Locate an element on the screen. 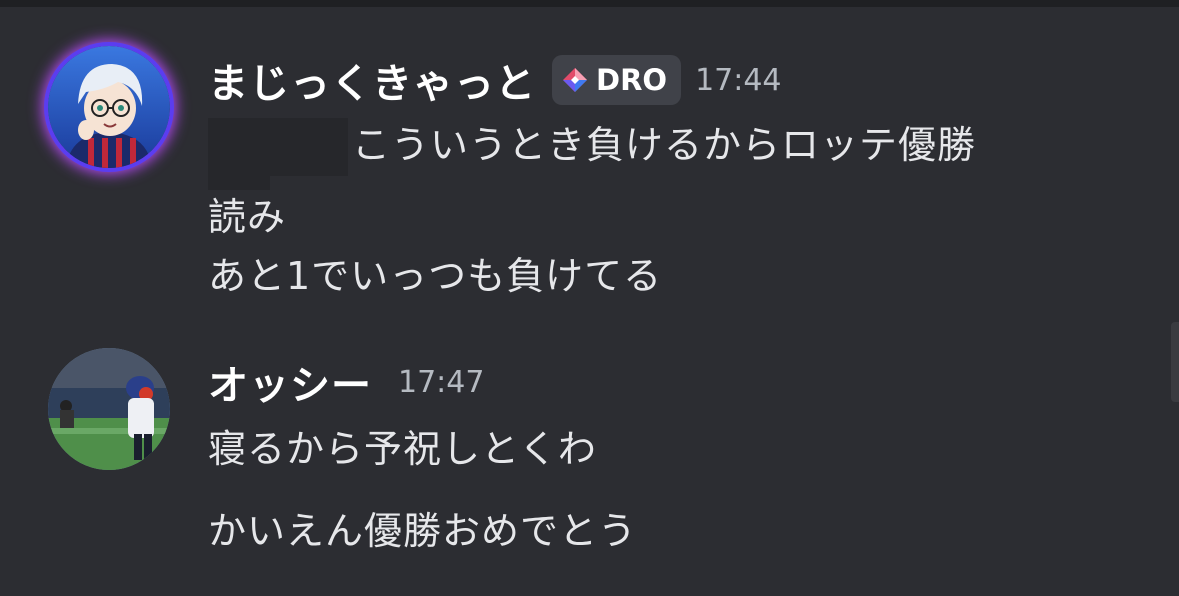 This screenshot has height=596, width=1179. message-text: 読み is located at coordinates (247, 217).